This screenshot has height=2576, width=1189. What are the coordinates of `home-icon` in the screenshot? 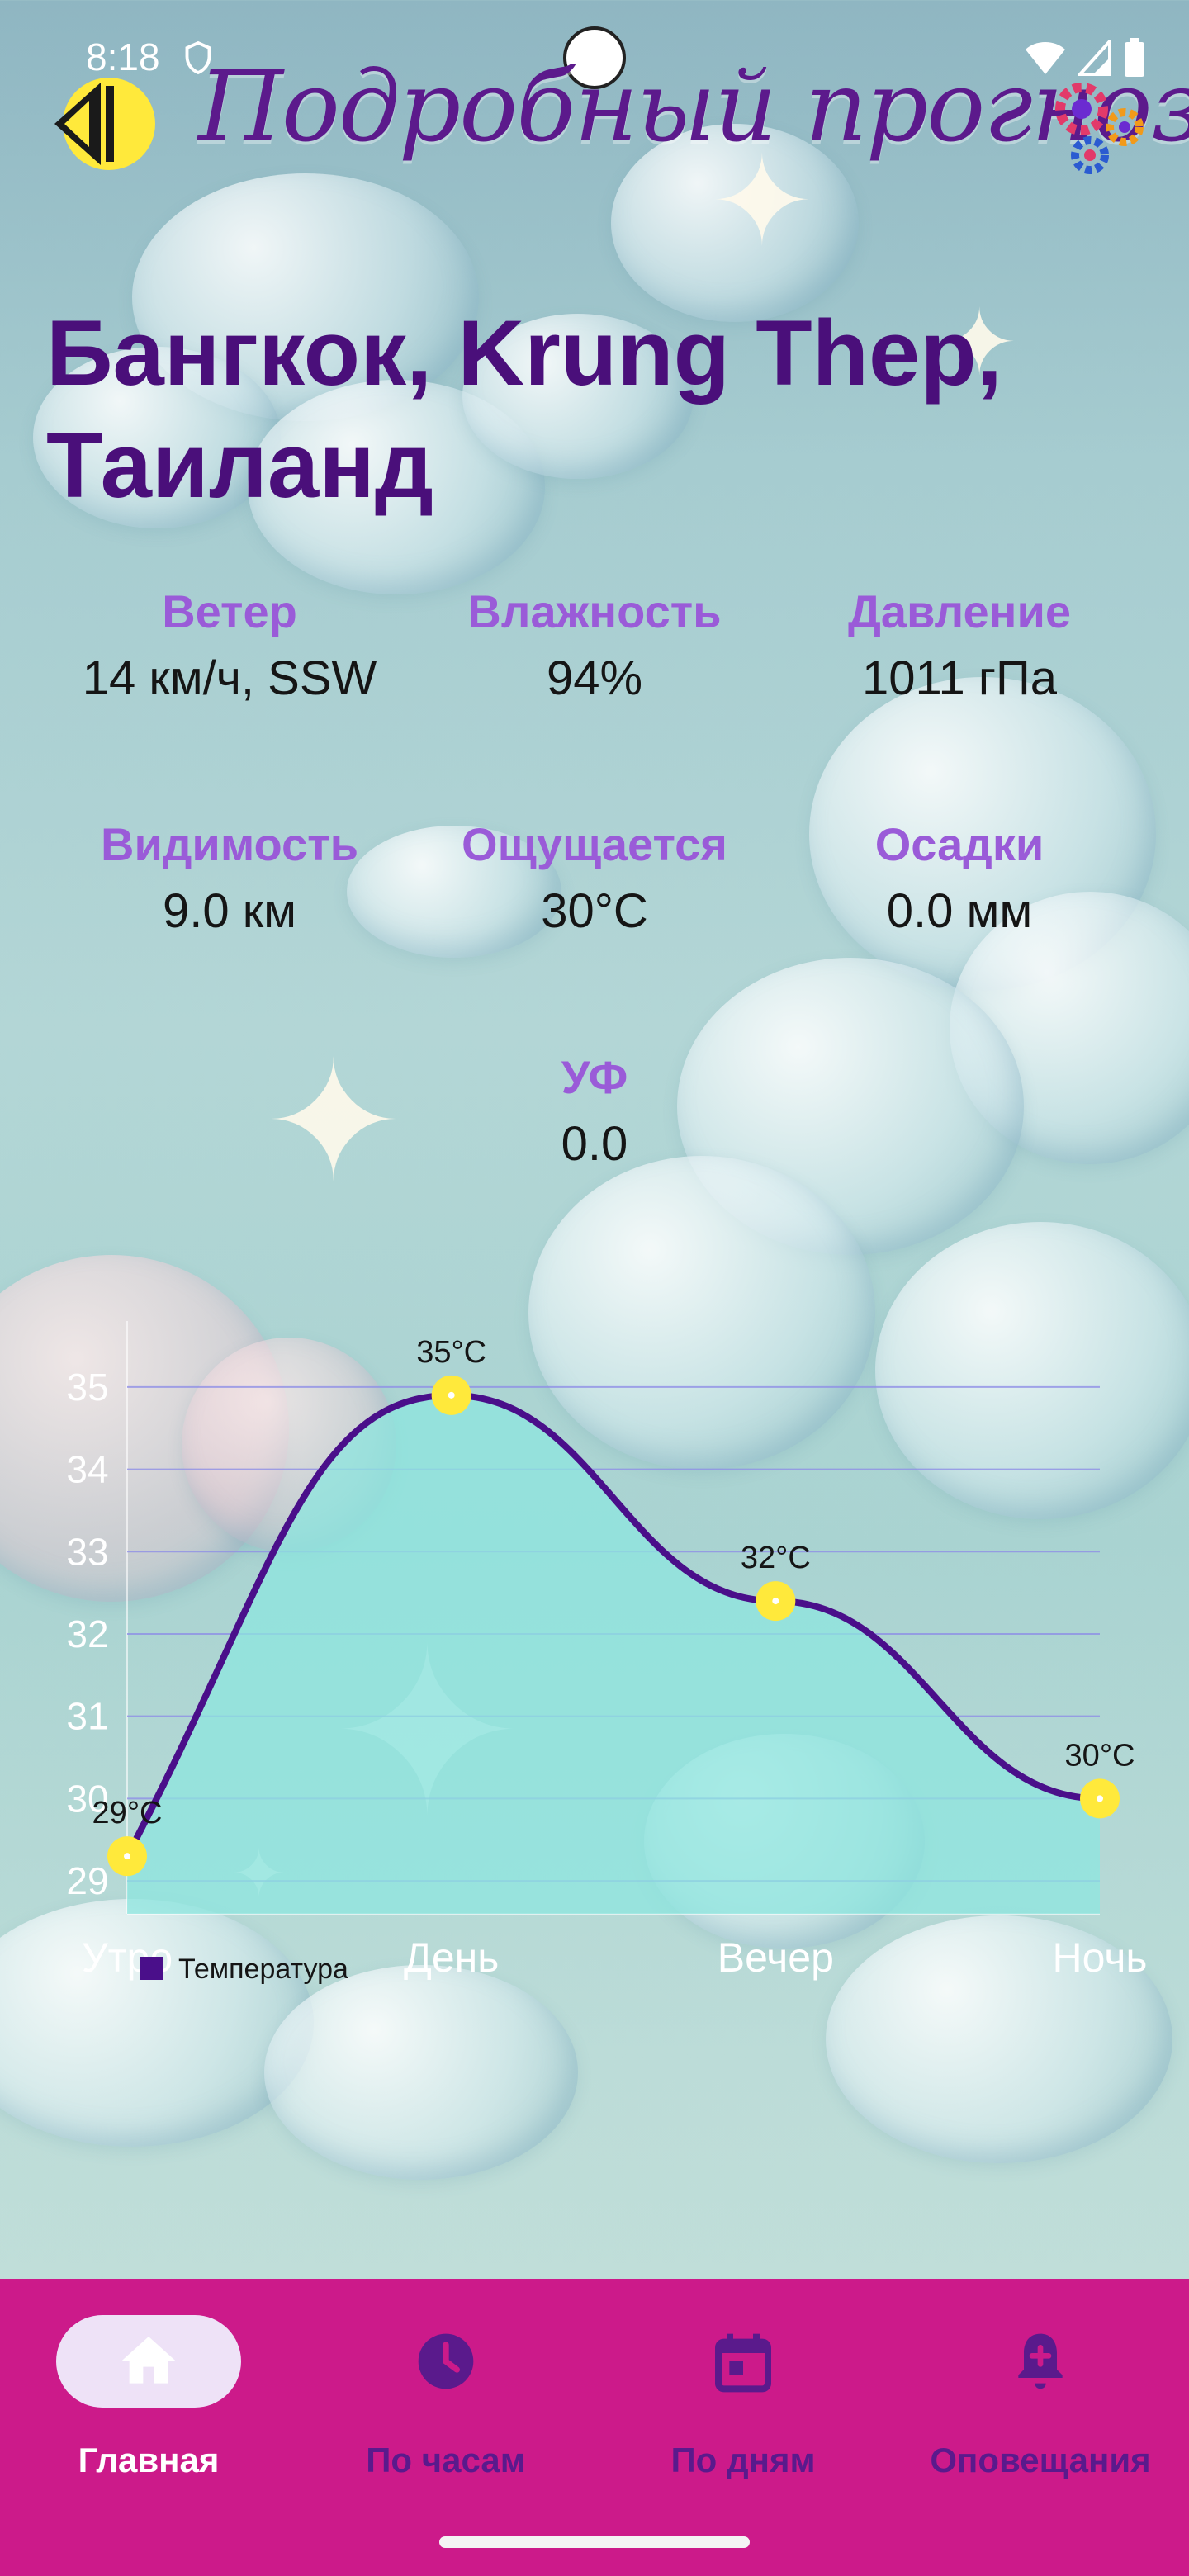 It's located at (149, 2360).